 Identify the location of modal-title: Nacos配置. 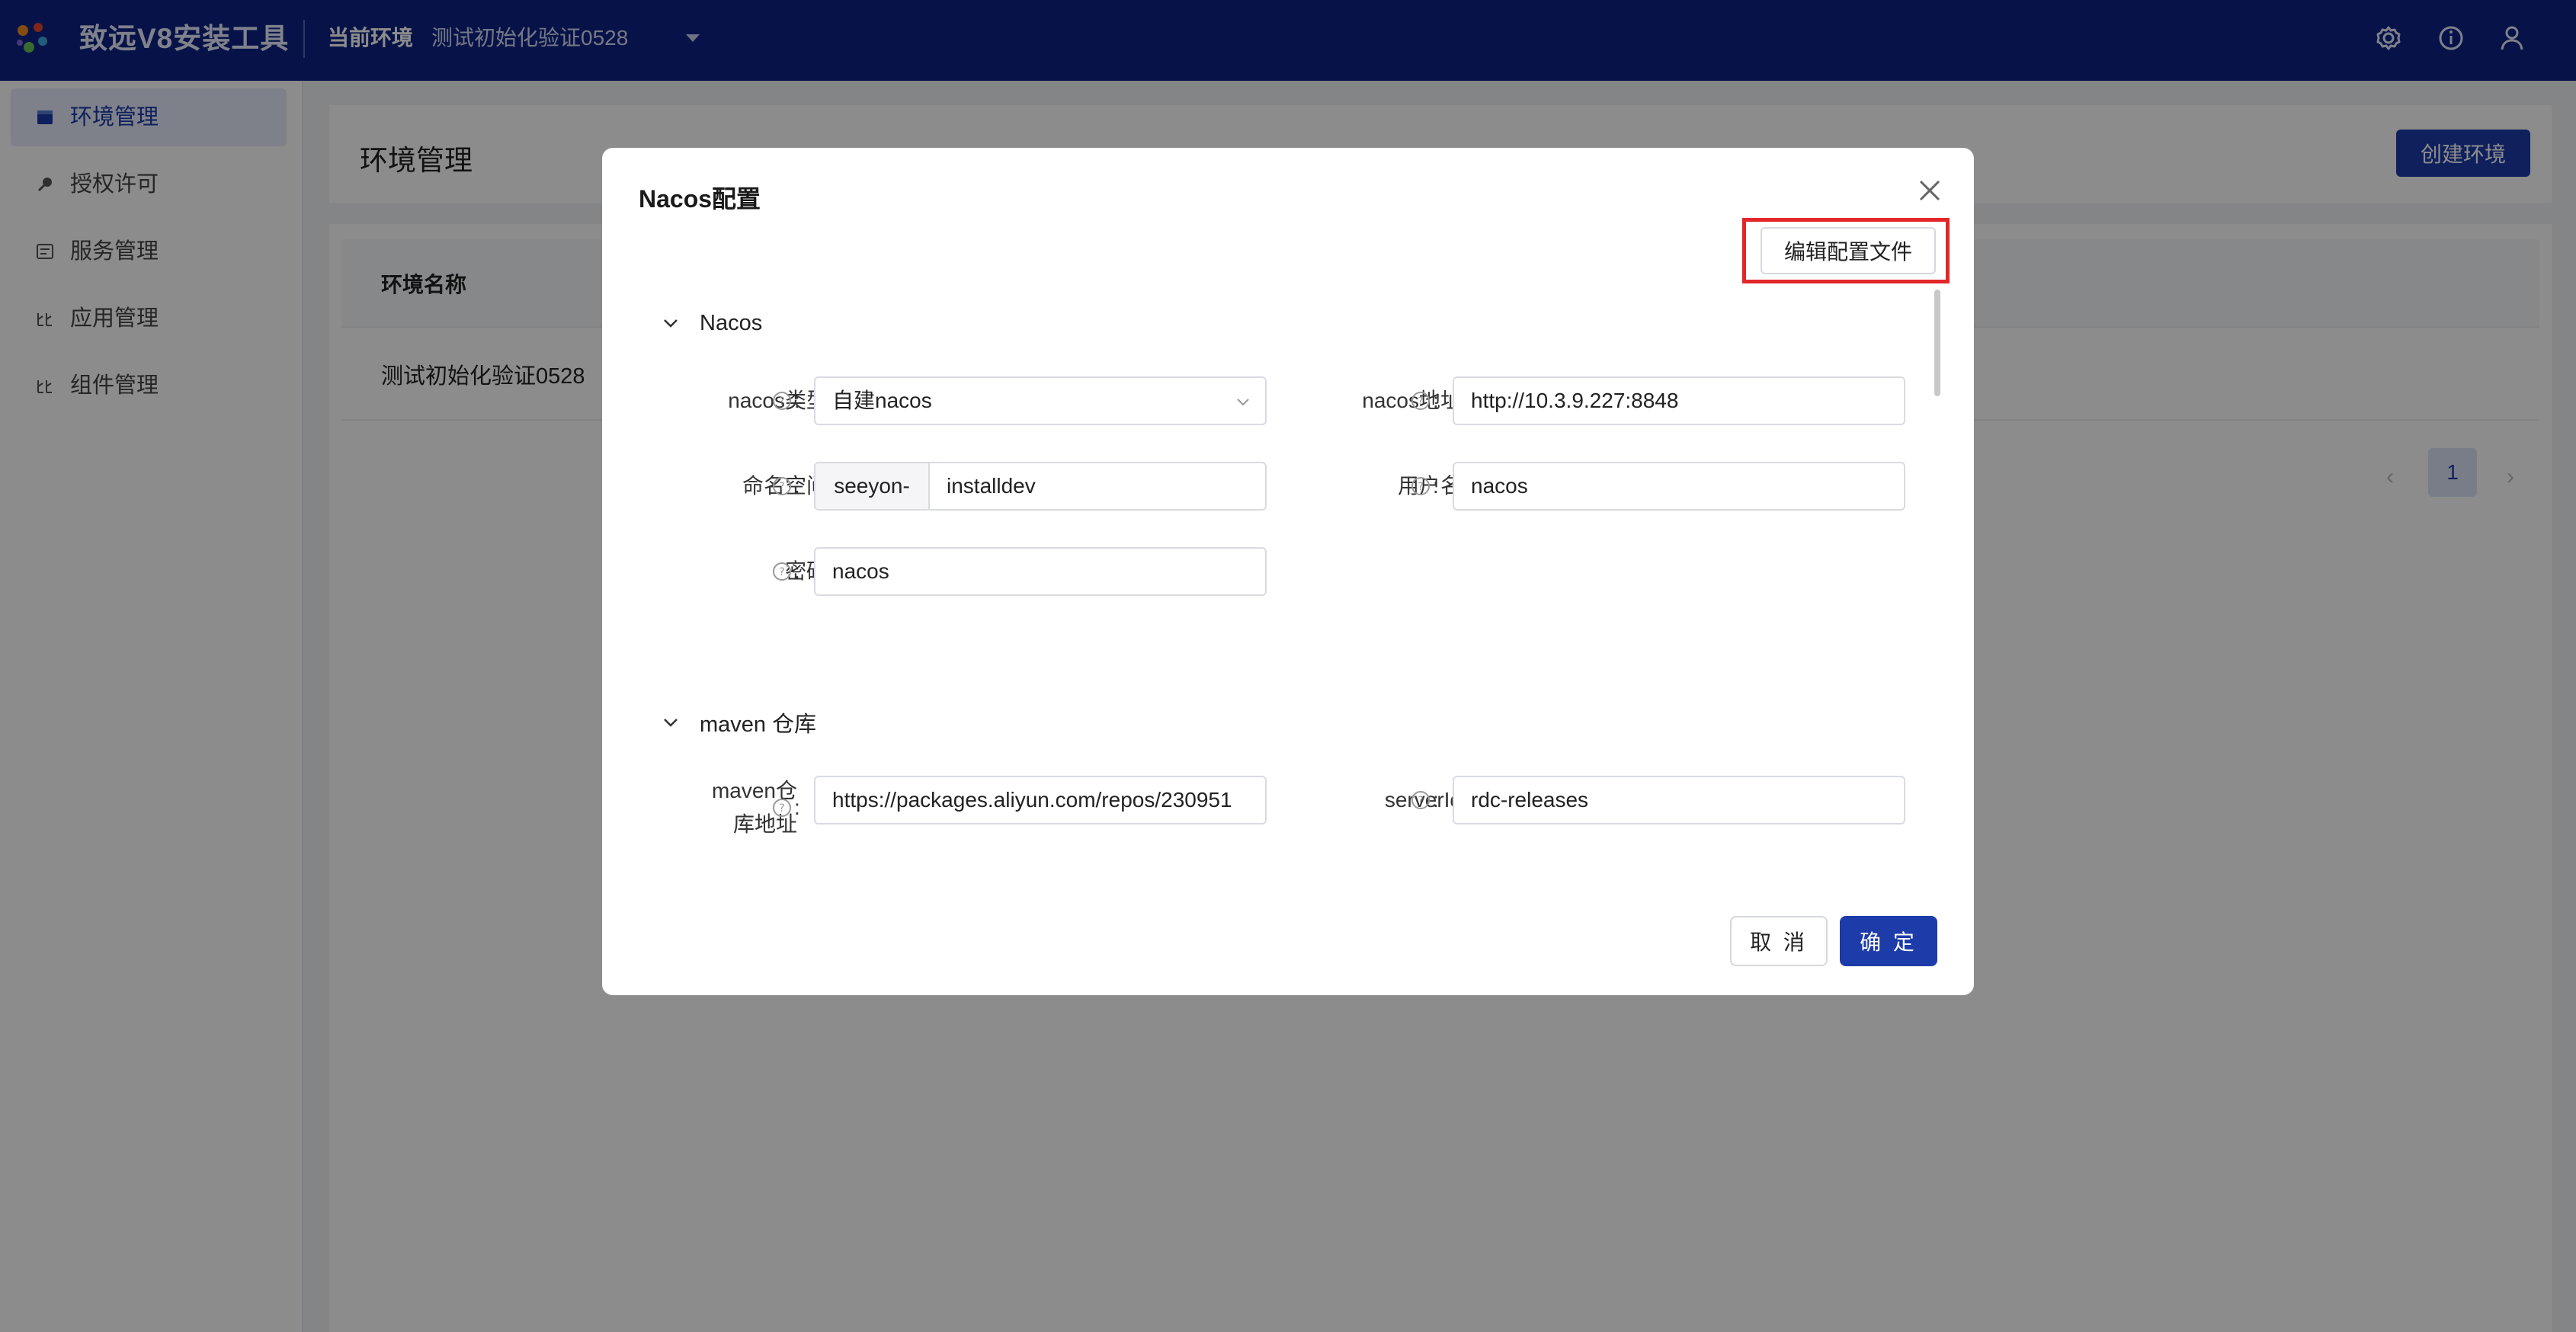
(700, 199).